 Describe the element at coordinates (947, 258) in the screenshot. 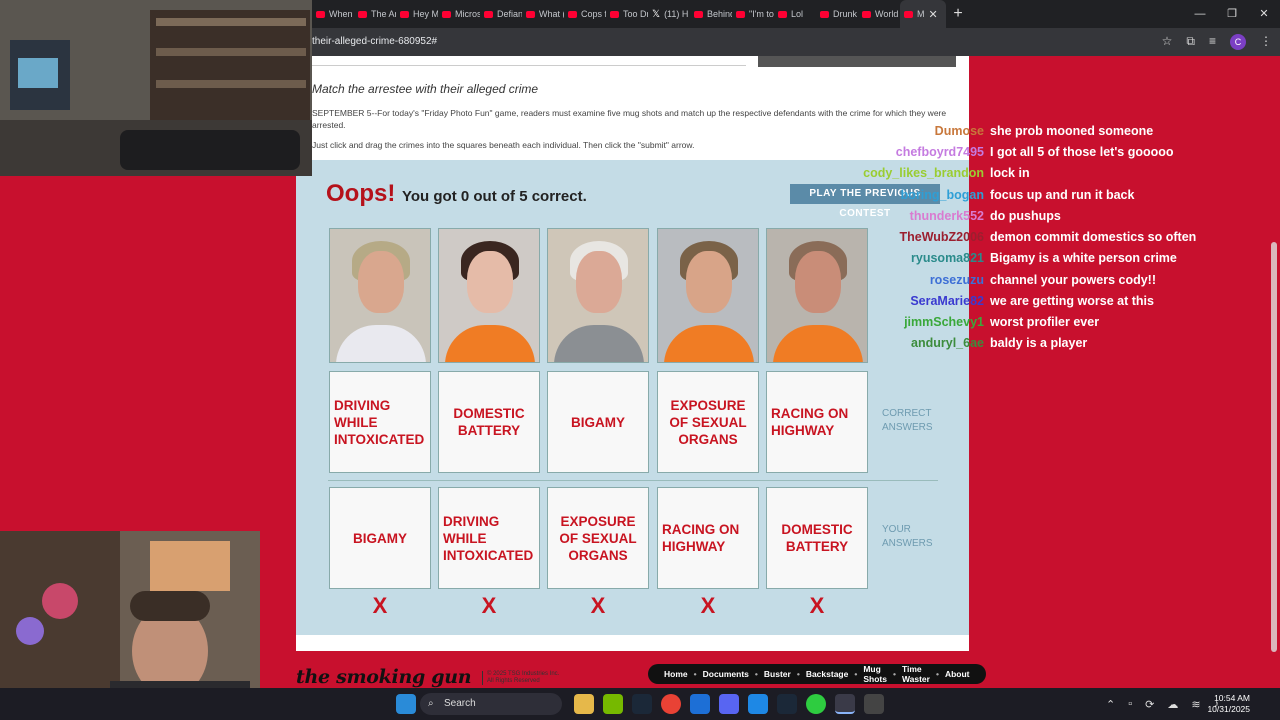

I see `chat-username: ryusoma821` at that location.